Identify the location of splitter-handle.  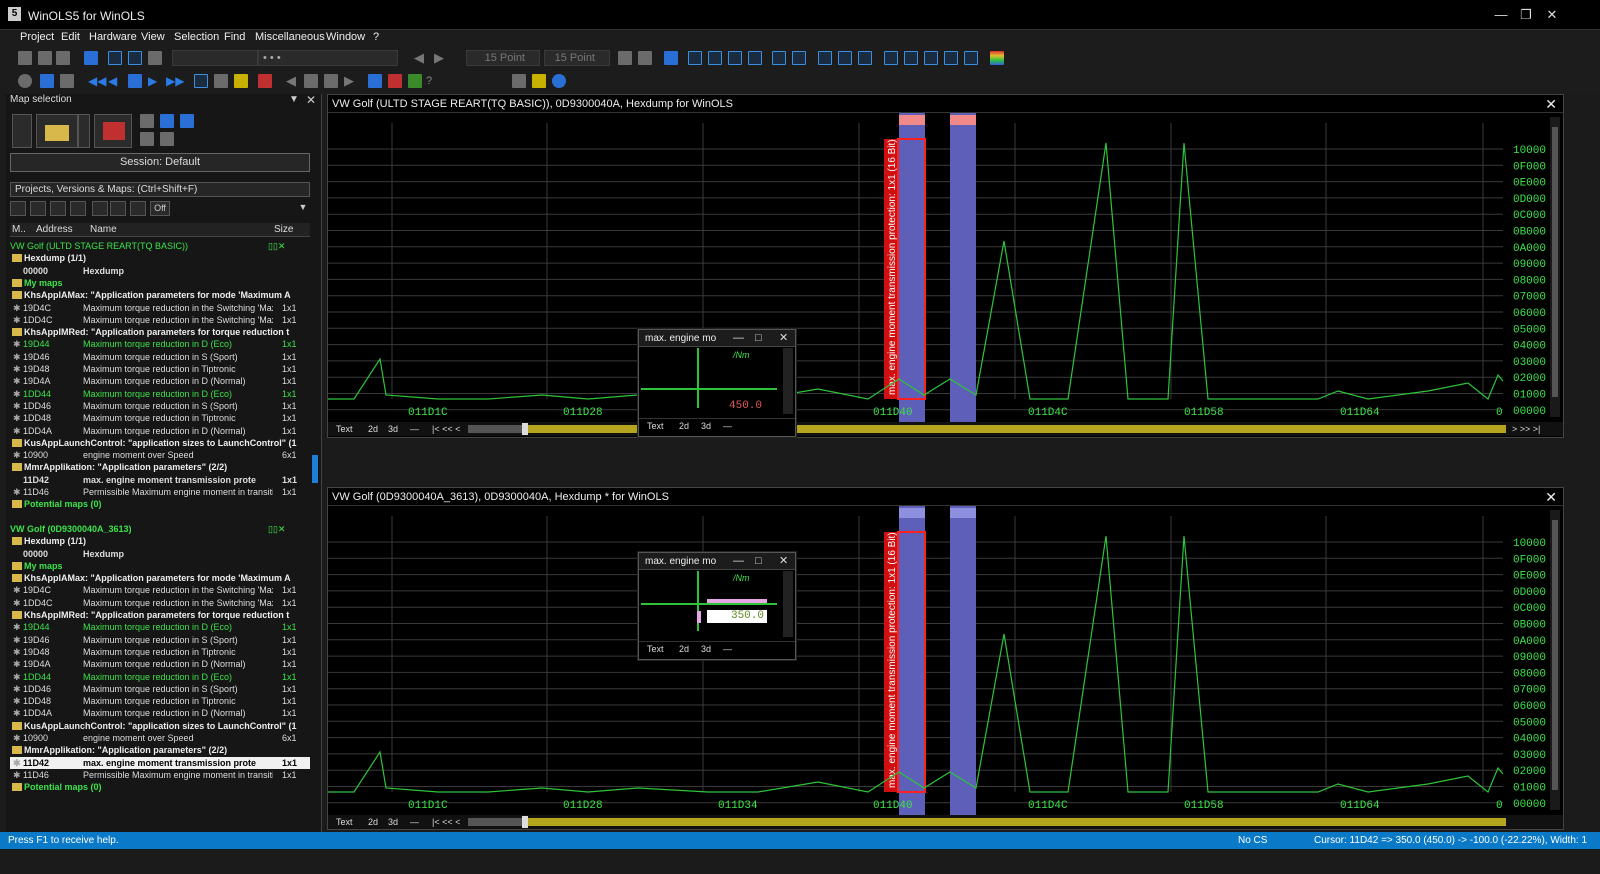
(315, 469).